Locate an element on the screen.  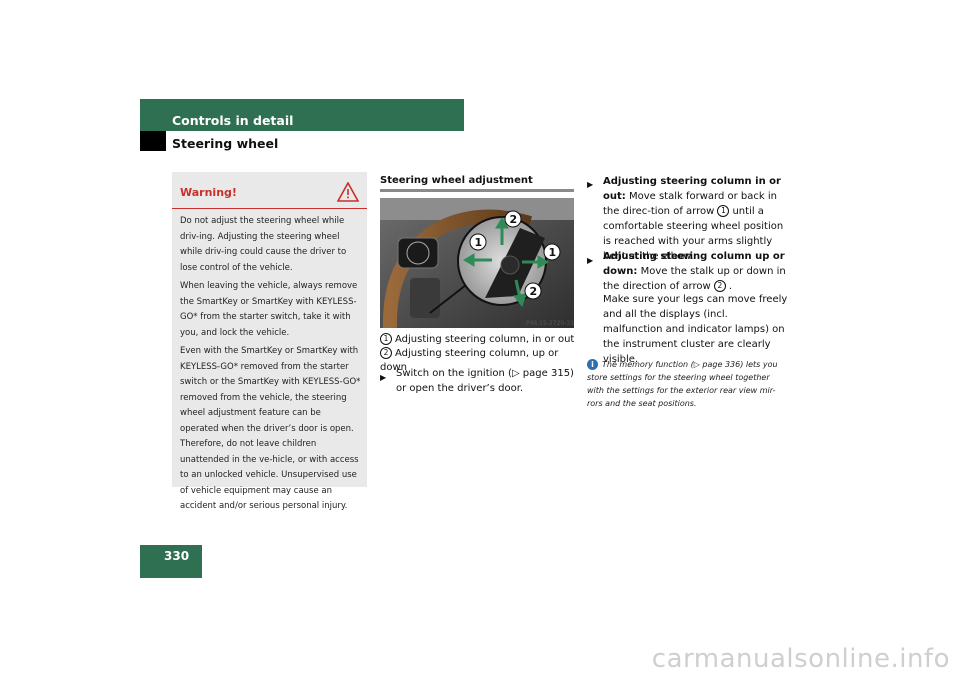
section-title: Steering wheel adjustment is located at coordinates (456, 180).